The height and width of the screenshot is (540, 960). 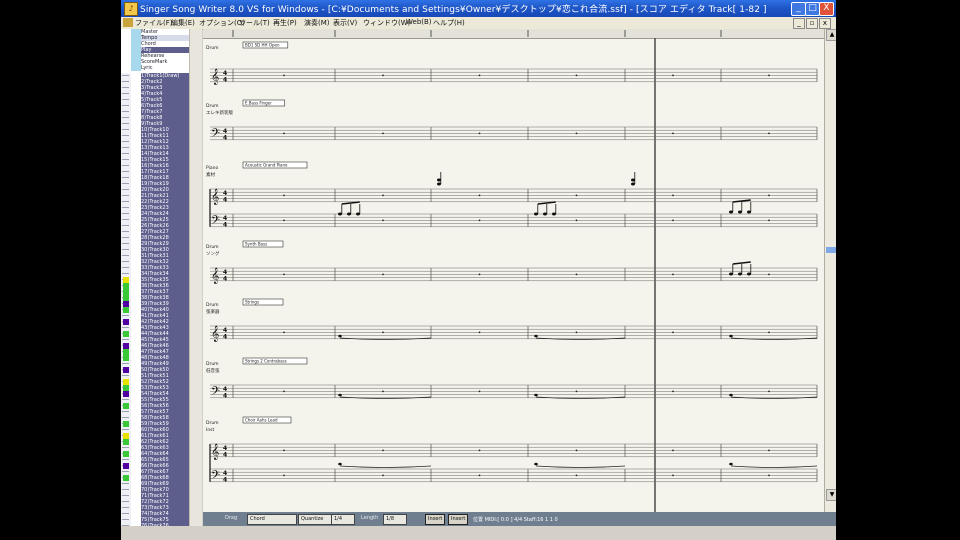 What do you see at coordinates (210, 430) in the screenshot?
I see `staff-name: Inst` at bounding box center [210, 430].